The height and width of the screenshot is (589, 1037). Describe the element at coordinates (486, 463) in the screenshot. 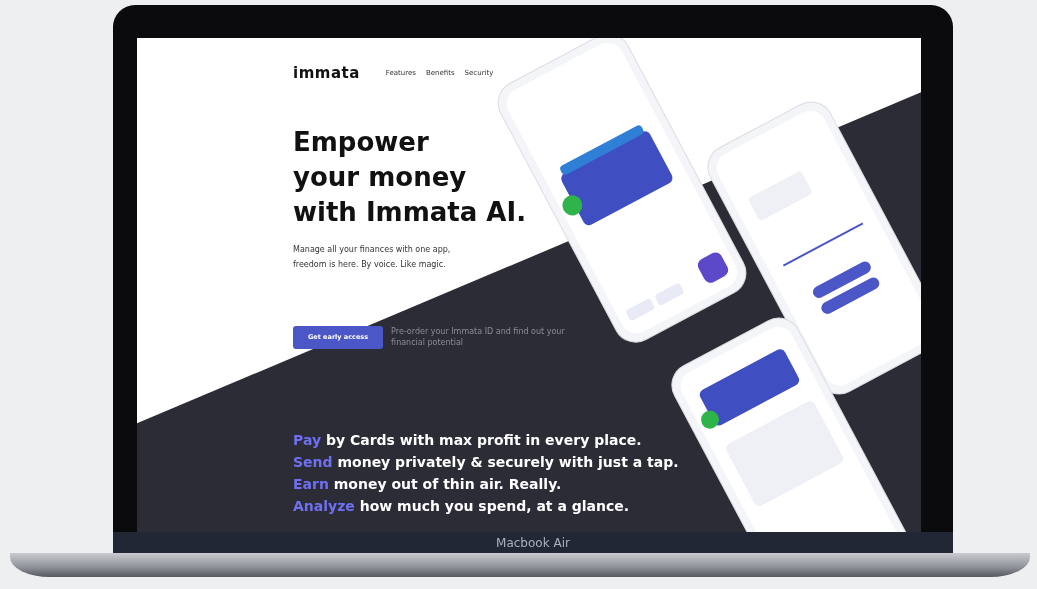

I see `feature-line: Send money privately & securely with just a tap.` at that location.